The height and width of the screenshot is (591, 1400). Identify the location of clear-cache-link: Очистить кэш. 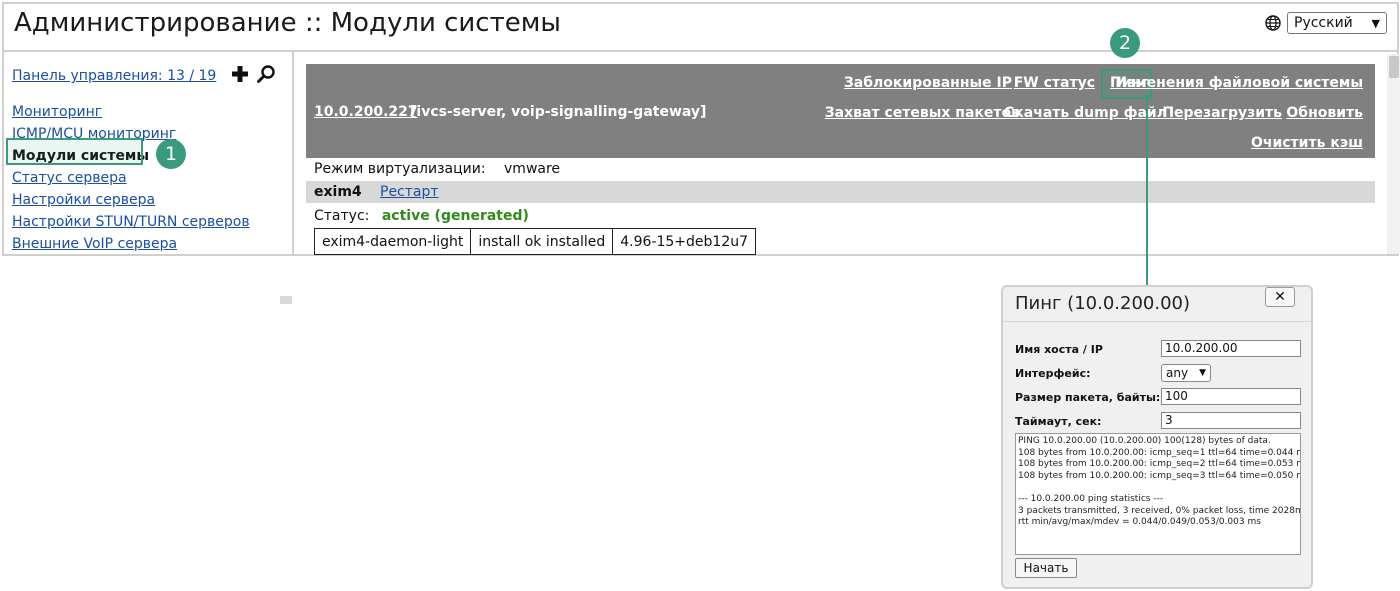
(1307, 143).